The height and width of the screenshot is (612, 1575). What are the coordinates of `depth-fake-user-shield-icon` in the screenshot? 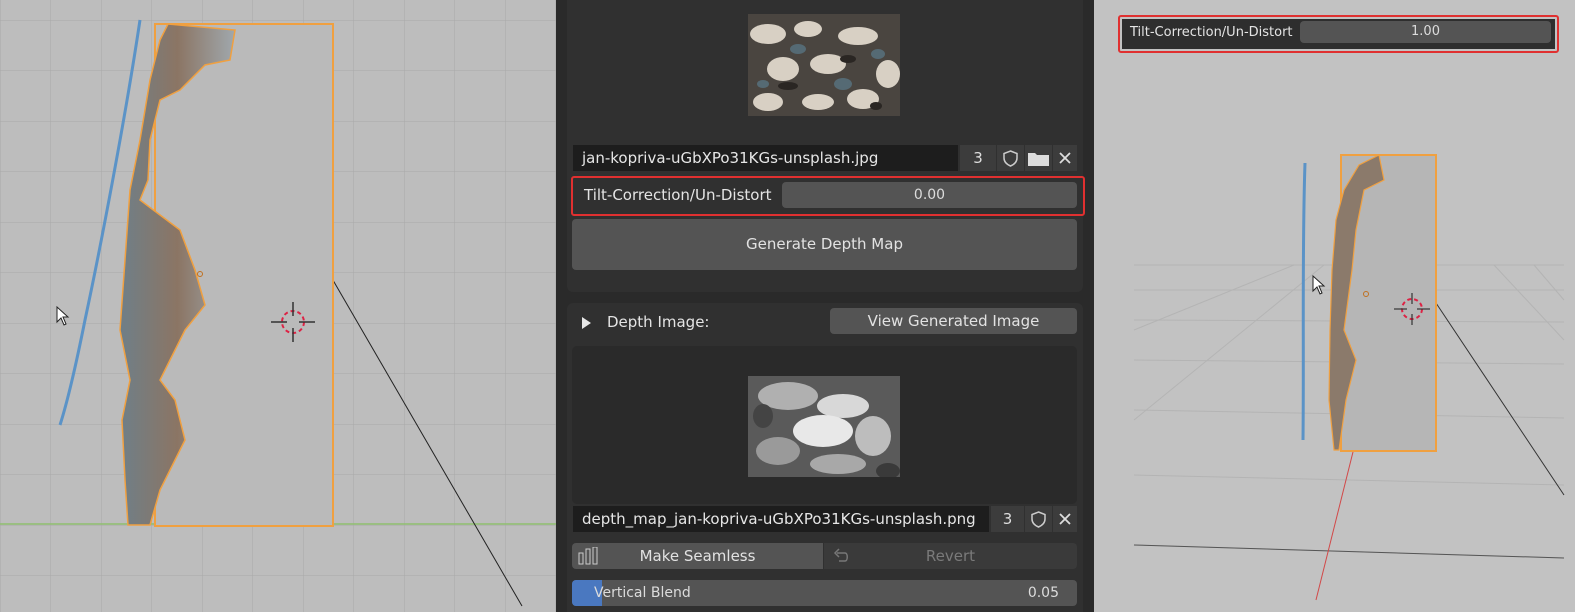 It's located at (1038, 519).